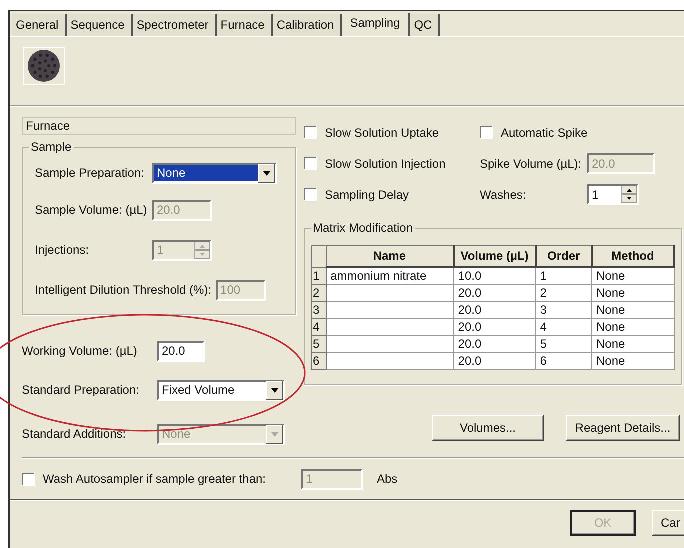 This screenshot has height=548, width=684. What do you see at coordinates (319, 310) in the screenshot?
I see `row-number: 3` at bounding box center [319, 310].